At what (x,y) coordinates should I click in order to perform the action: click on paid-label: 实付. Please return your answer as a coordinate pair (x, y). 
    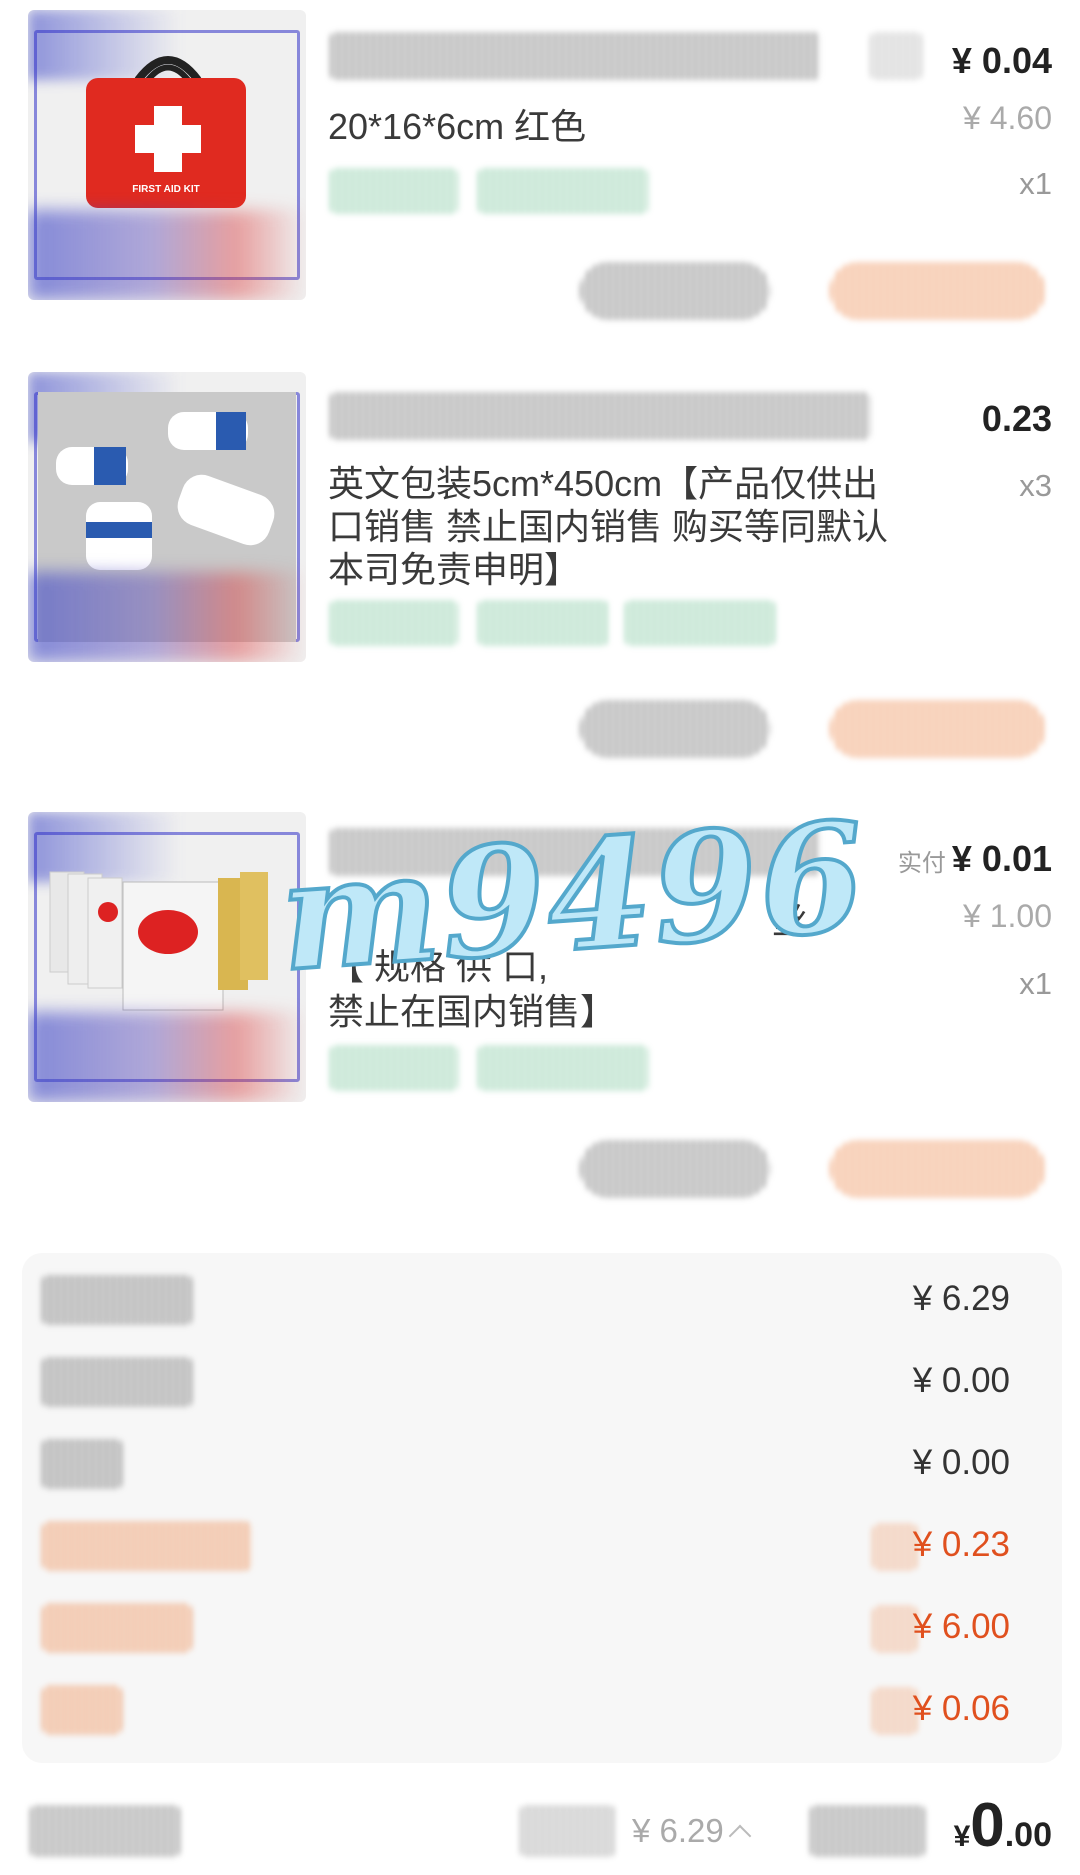
    Looking at the image, I should click on (921, 863).